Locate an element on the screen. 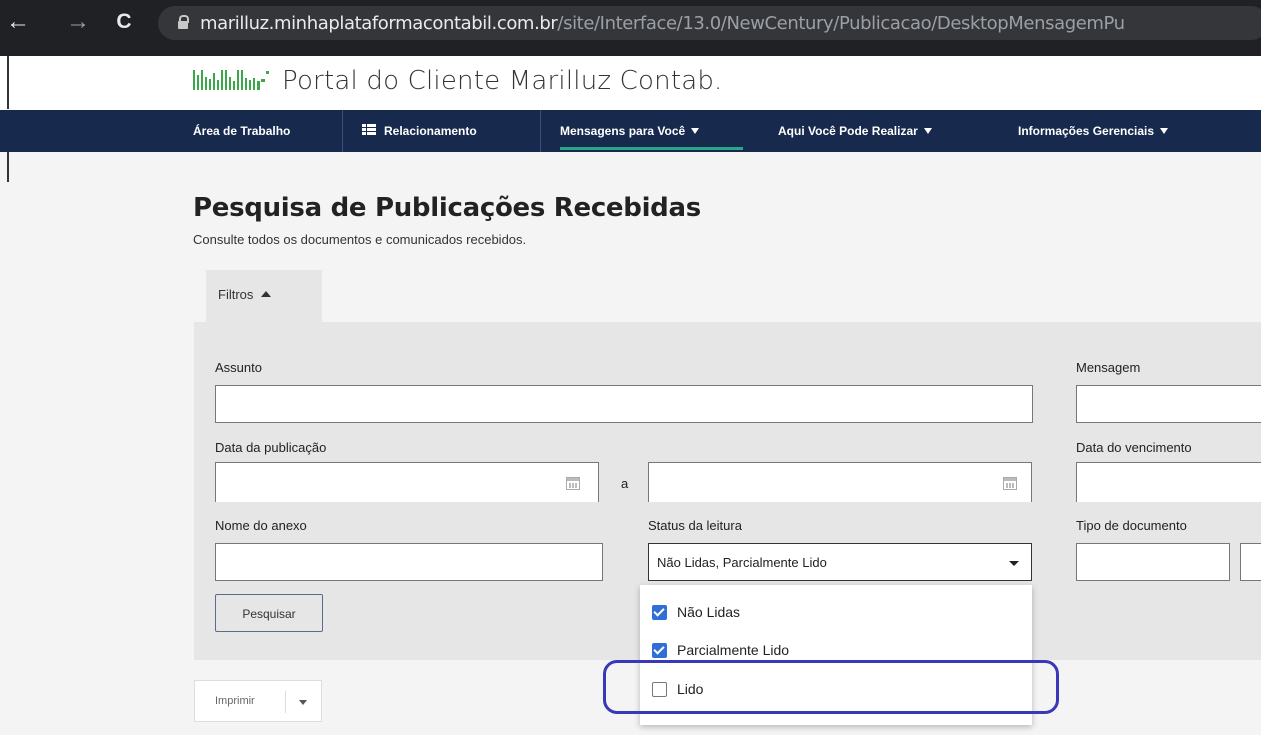  tab-filtros: Filtros is located at coordinates (264, 296).